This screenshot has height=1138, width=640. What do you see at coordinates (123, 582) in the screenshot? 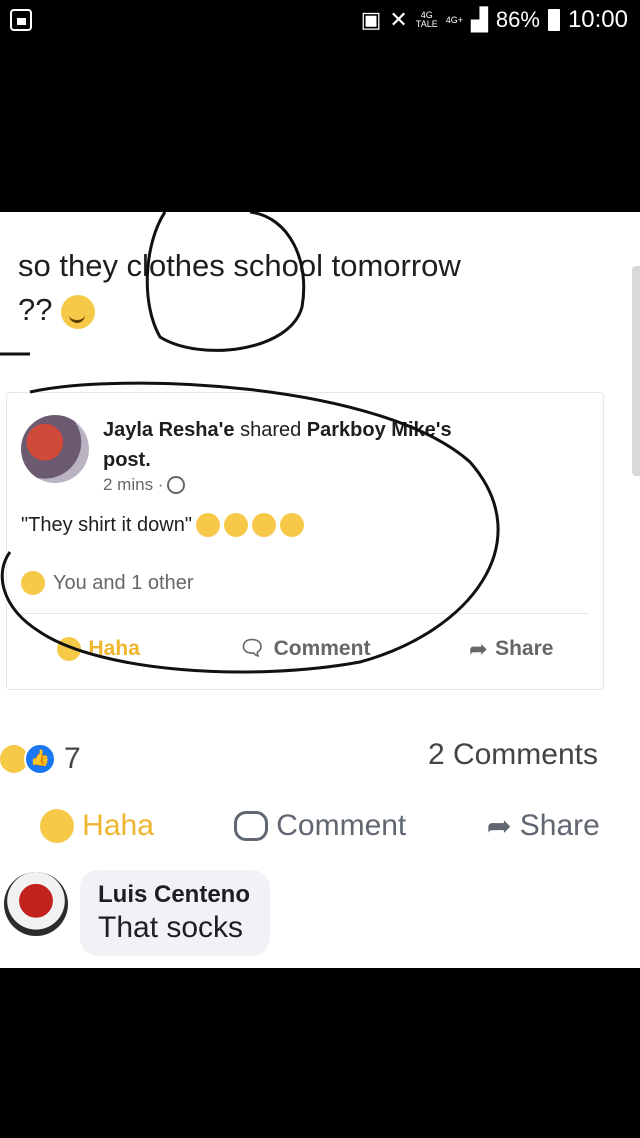
I see `reactors-text: You and 1 other` at bounding box center [123, 582].